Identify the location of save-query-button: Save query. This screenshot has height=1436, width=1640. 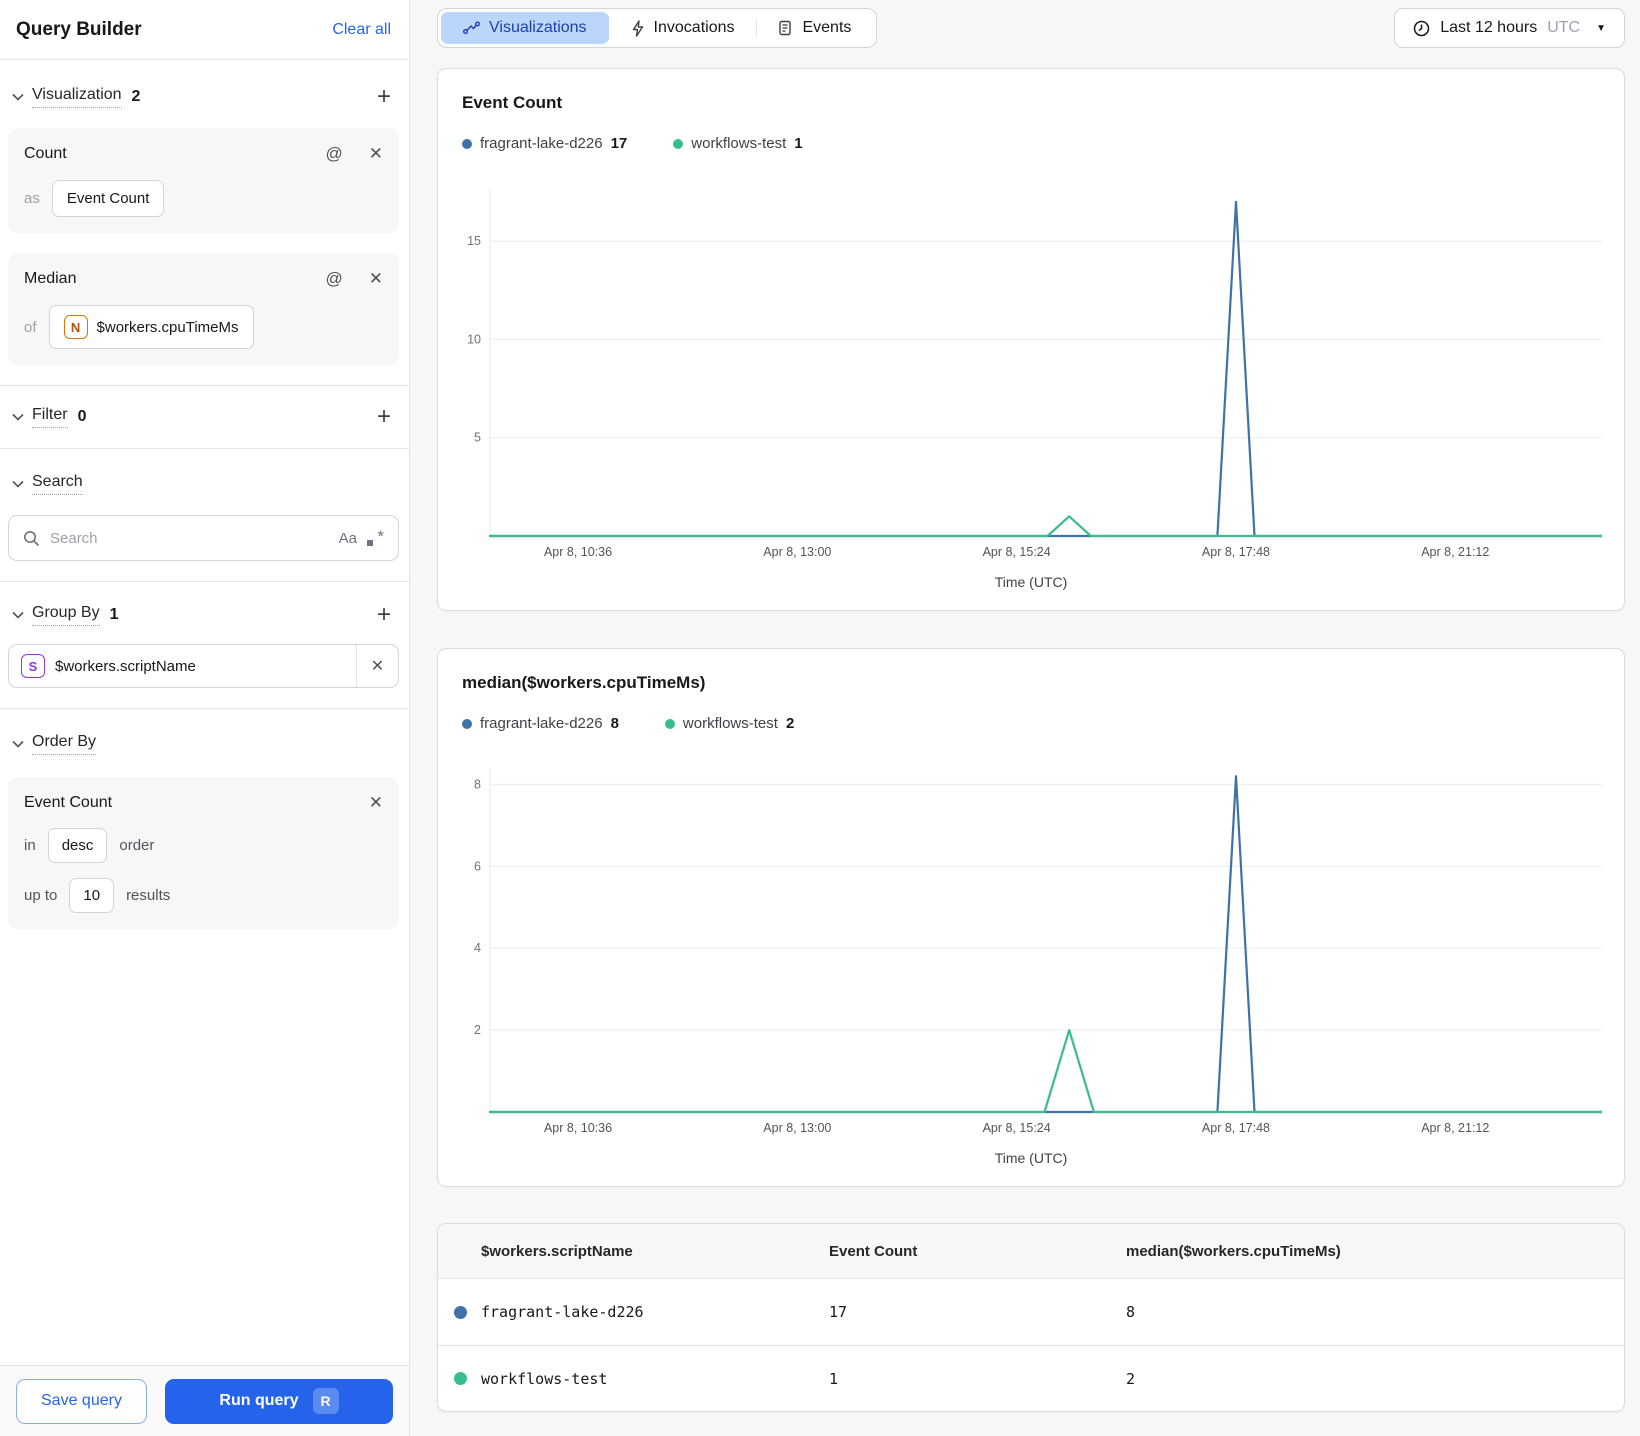
(81, 1401).